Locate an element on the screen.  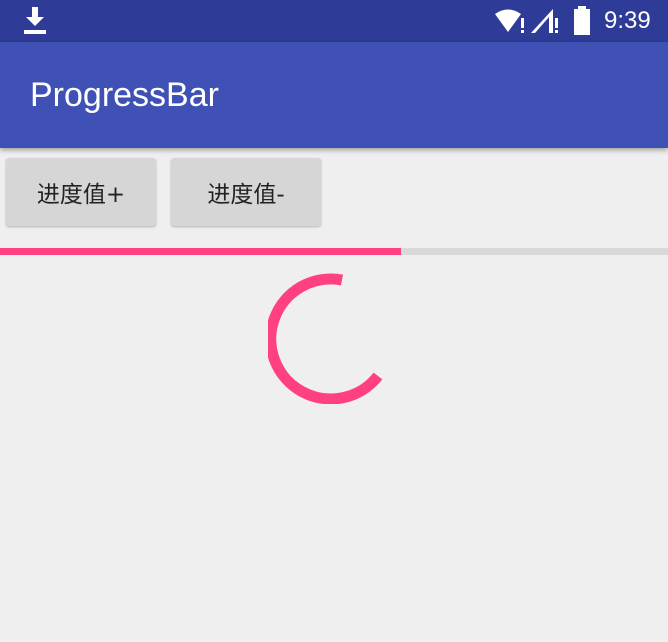
wifi-icon is located at coordinates (509, 21).